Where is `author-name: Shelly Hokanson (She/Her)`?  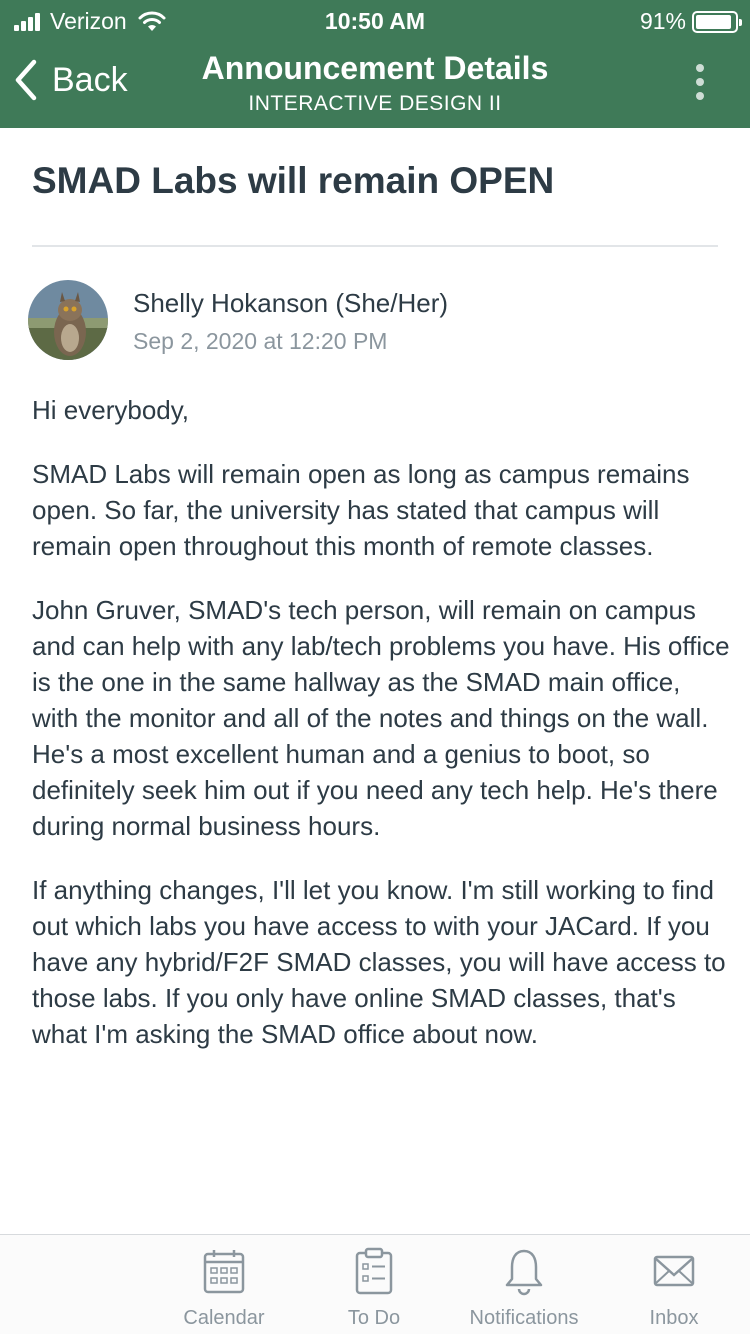 author-name: Shelly Hokanson (She/Her) is located at coordinates (291, 303).